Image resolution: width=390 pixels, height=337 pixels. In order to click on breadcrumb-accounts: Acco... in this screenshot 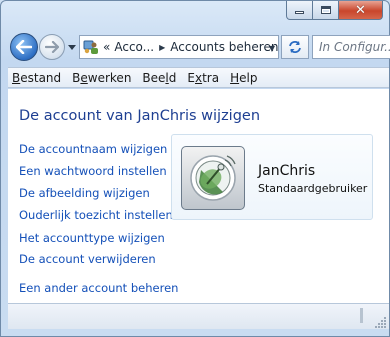, I will do `click(134, 47)`.